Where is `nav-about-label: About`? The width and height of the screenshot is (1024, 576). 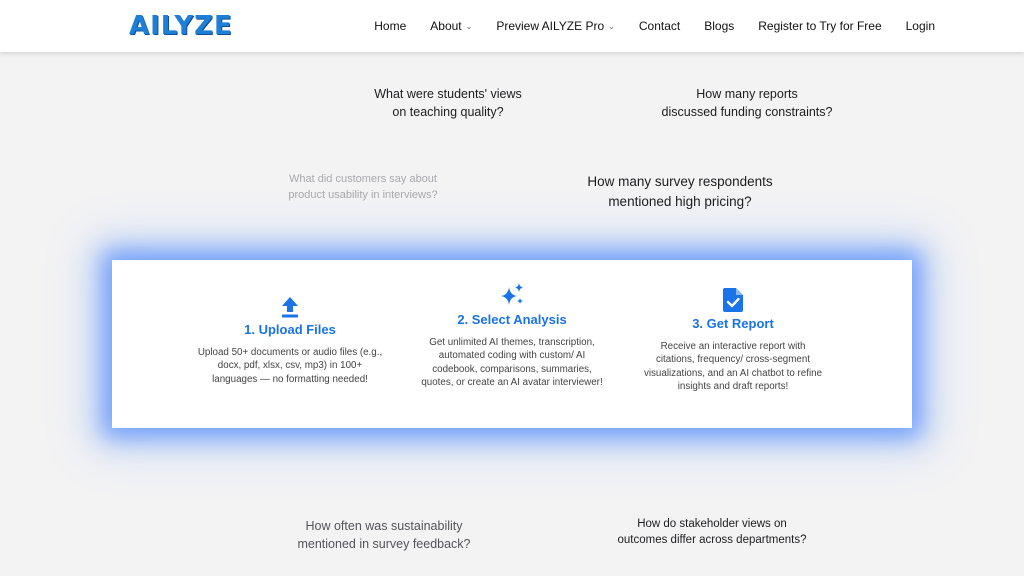
nav-about-label: About is located at coordinates (446, 26).